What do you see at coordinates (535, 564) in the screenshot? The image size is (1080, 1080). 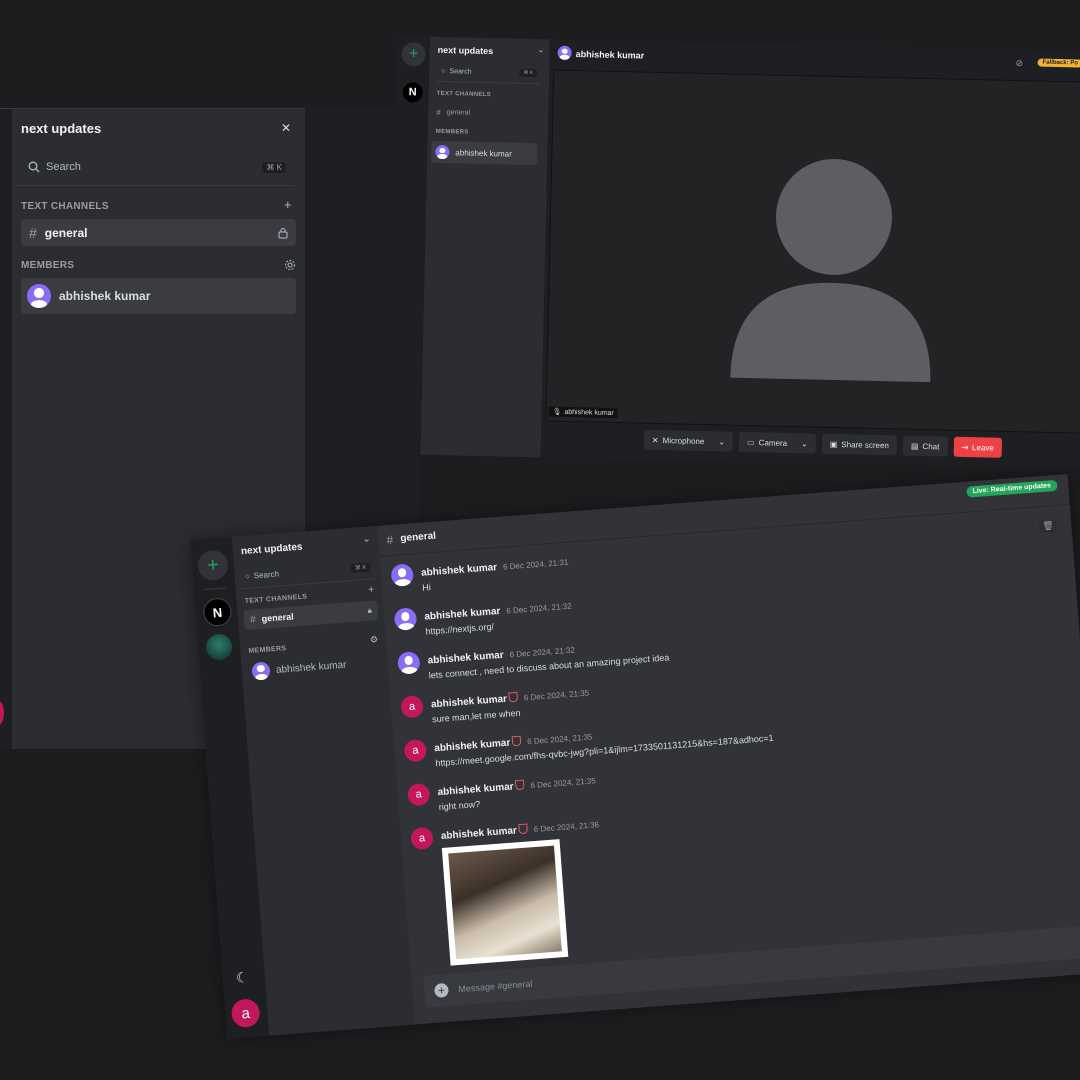 I see `message-time: 6 Dec 2024, 21:31` at bounding box center [535, 564].